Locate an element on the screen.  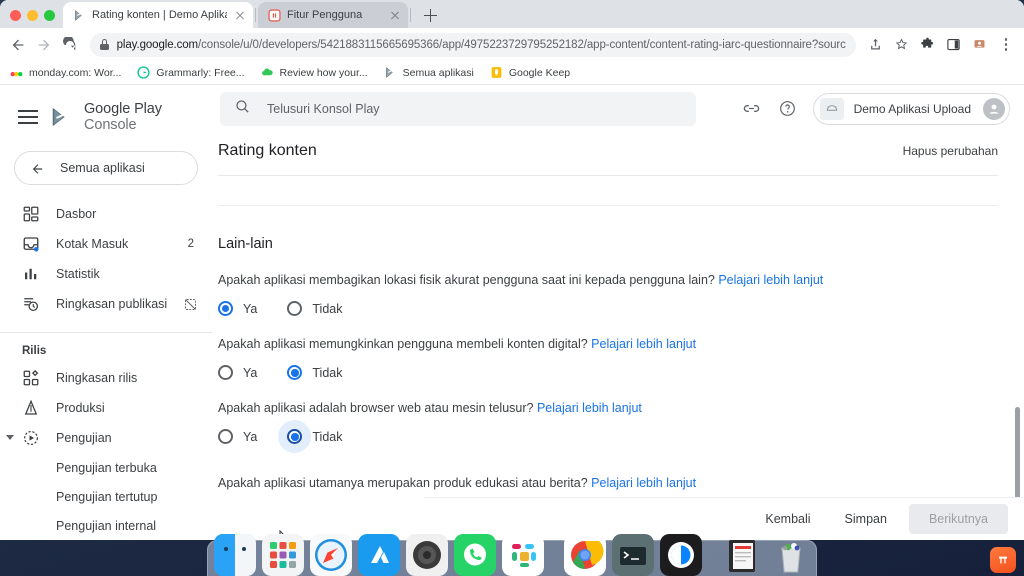
sidebar-item-produksi: Produksi is located at coordinates (106, 408).